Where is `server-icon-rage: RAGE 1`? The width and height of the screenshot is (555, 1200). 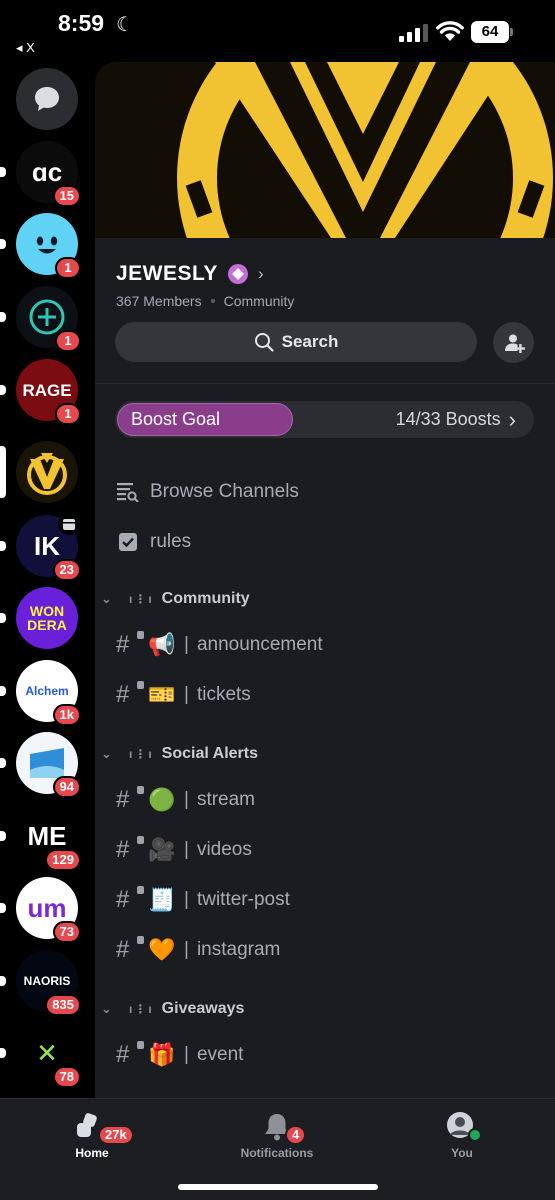
server-icon-rage: RAGE 1 is located at coordinates (48, 392).